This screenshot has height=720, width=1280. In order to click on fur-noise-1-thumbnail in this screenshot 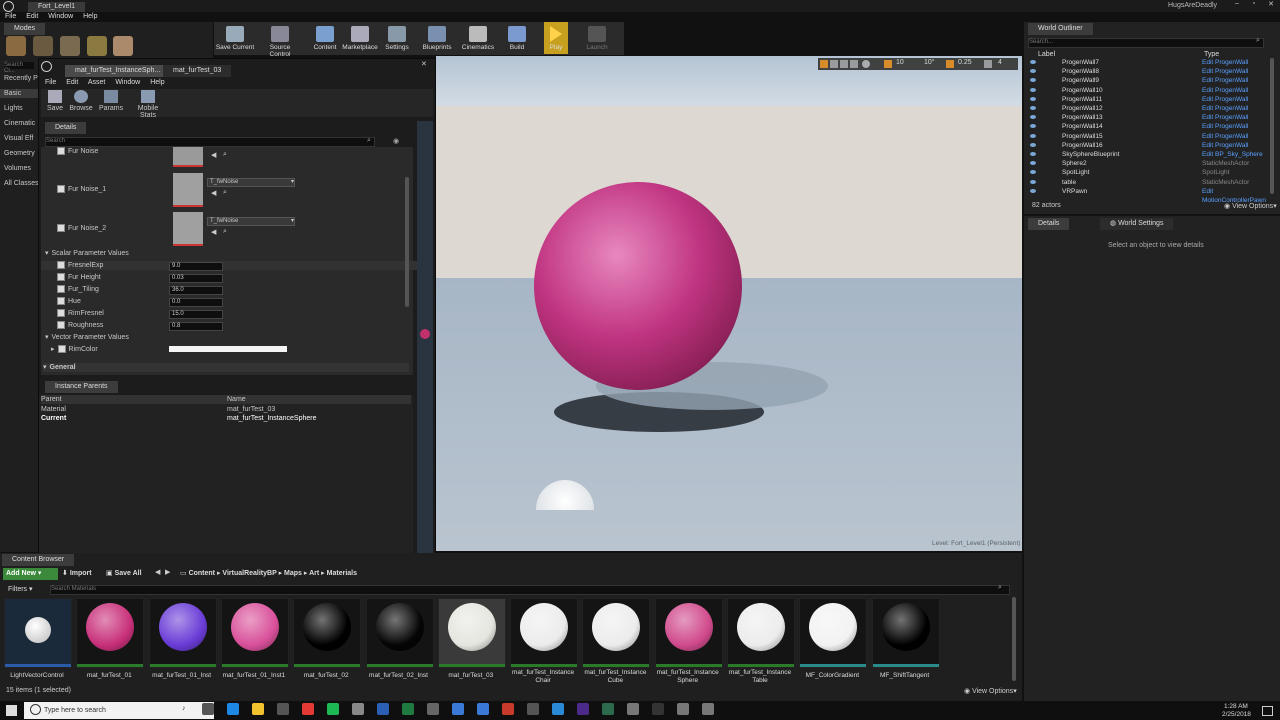, I will do `click(188, 190)`.